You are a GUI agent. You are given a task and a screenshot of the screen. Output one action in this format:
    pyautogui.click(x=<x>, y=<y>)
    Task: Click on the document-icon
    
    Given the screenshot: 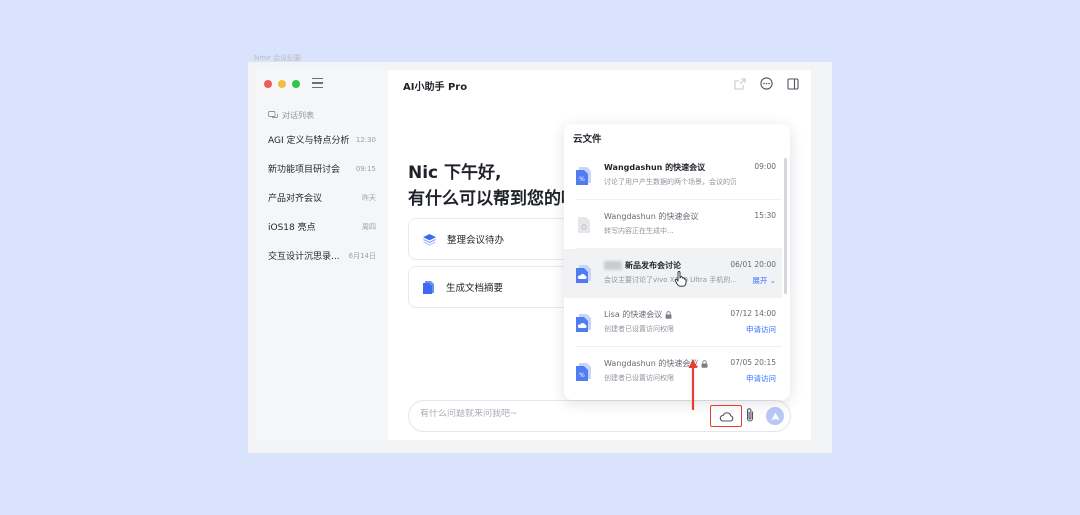 What is the action you would take?
    pyautogui.click(x=428, y=287)
    